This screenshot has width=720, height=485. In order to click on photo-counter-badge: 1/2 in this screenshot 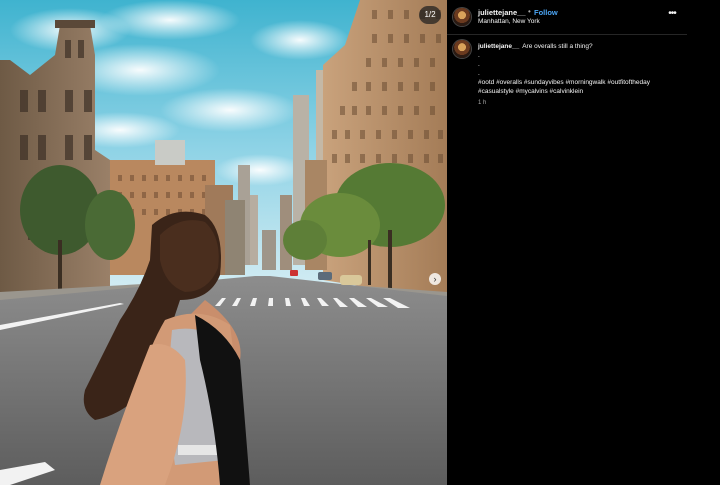, I will do `click(430, 15)`.